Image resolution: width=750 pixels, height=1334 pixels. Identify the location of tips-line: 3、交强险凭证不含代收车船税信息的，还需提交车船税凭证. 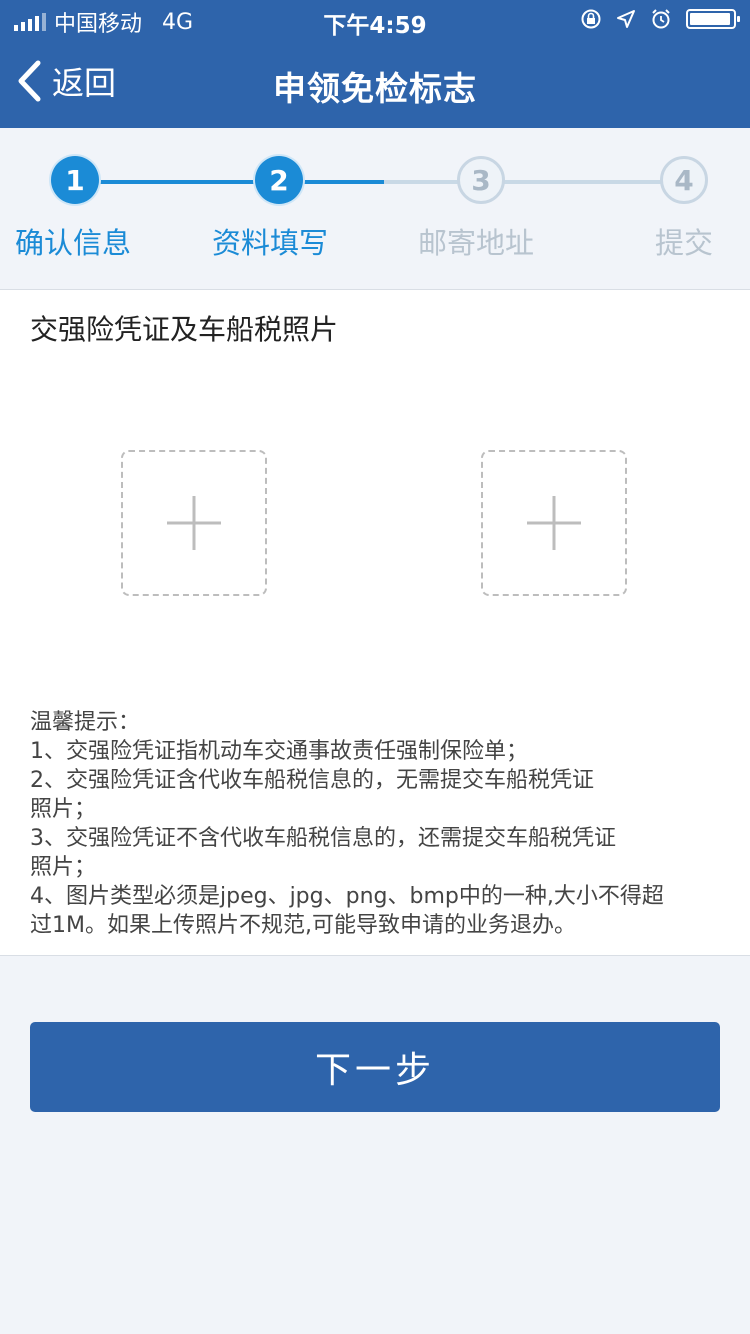
(323, 838).